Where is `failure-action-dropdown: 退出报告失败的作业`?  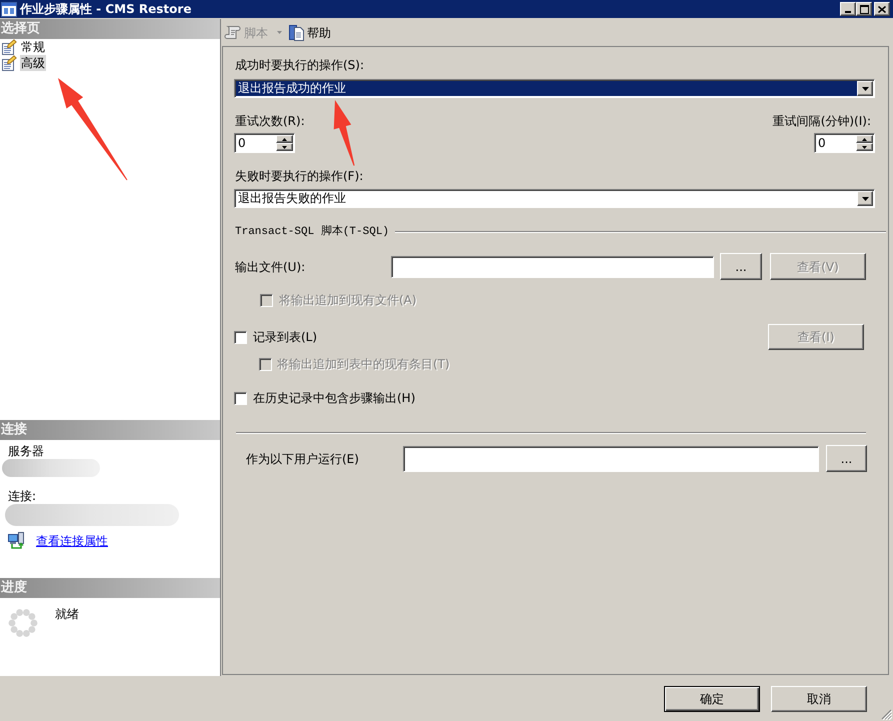
failure-action-dropdown: 退出报告失败的作业 is located at coordinates (554, 198).